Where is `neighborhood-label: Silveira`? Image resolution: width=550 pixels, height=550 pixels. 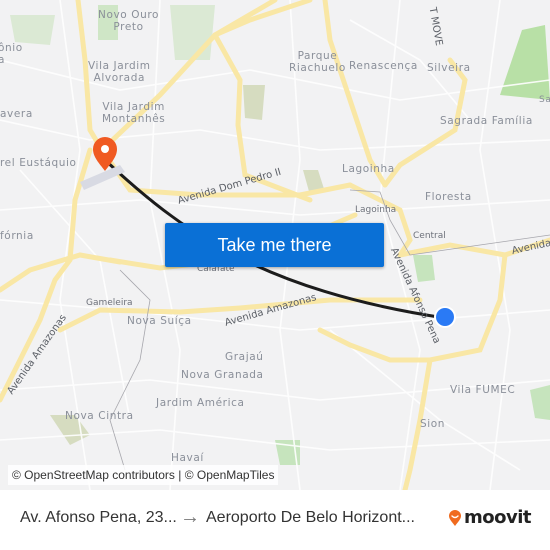 neighborhood-label: Silveira is located at coordinates (449, 68).